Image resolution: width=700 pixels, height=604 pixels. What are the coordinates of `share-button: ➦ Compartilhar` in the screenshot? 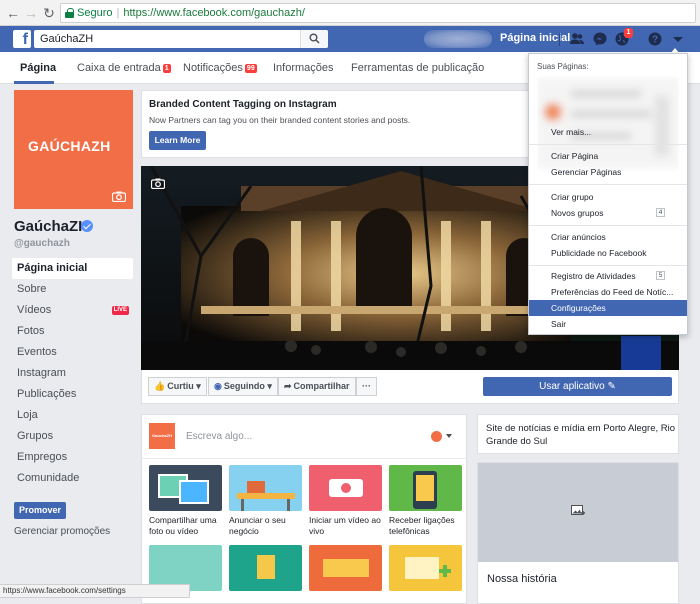 It's located at (317, 386).